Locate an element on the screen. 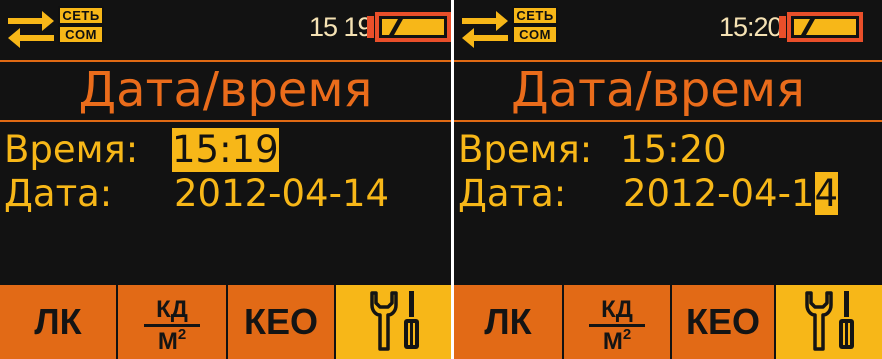  time-field: 15:20 is located at coordinates (673, 150).